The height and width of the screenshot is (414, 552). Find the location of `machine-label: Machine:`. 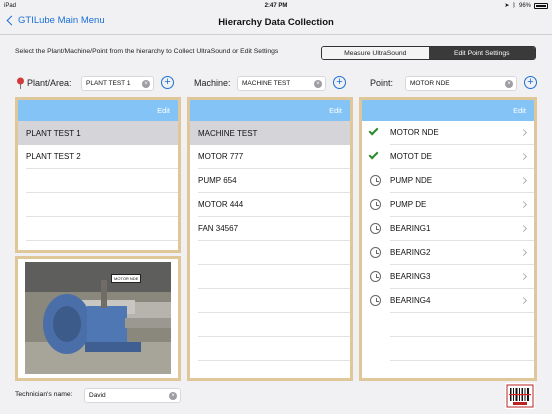

machine-label: Machine: is located at coordinates (212, 83).